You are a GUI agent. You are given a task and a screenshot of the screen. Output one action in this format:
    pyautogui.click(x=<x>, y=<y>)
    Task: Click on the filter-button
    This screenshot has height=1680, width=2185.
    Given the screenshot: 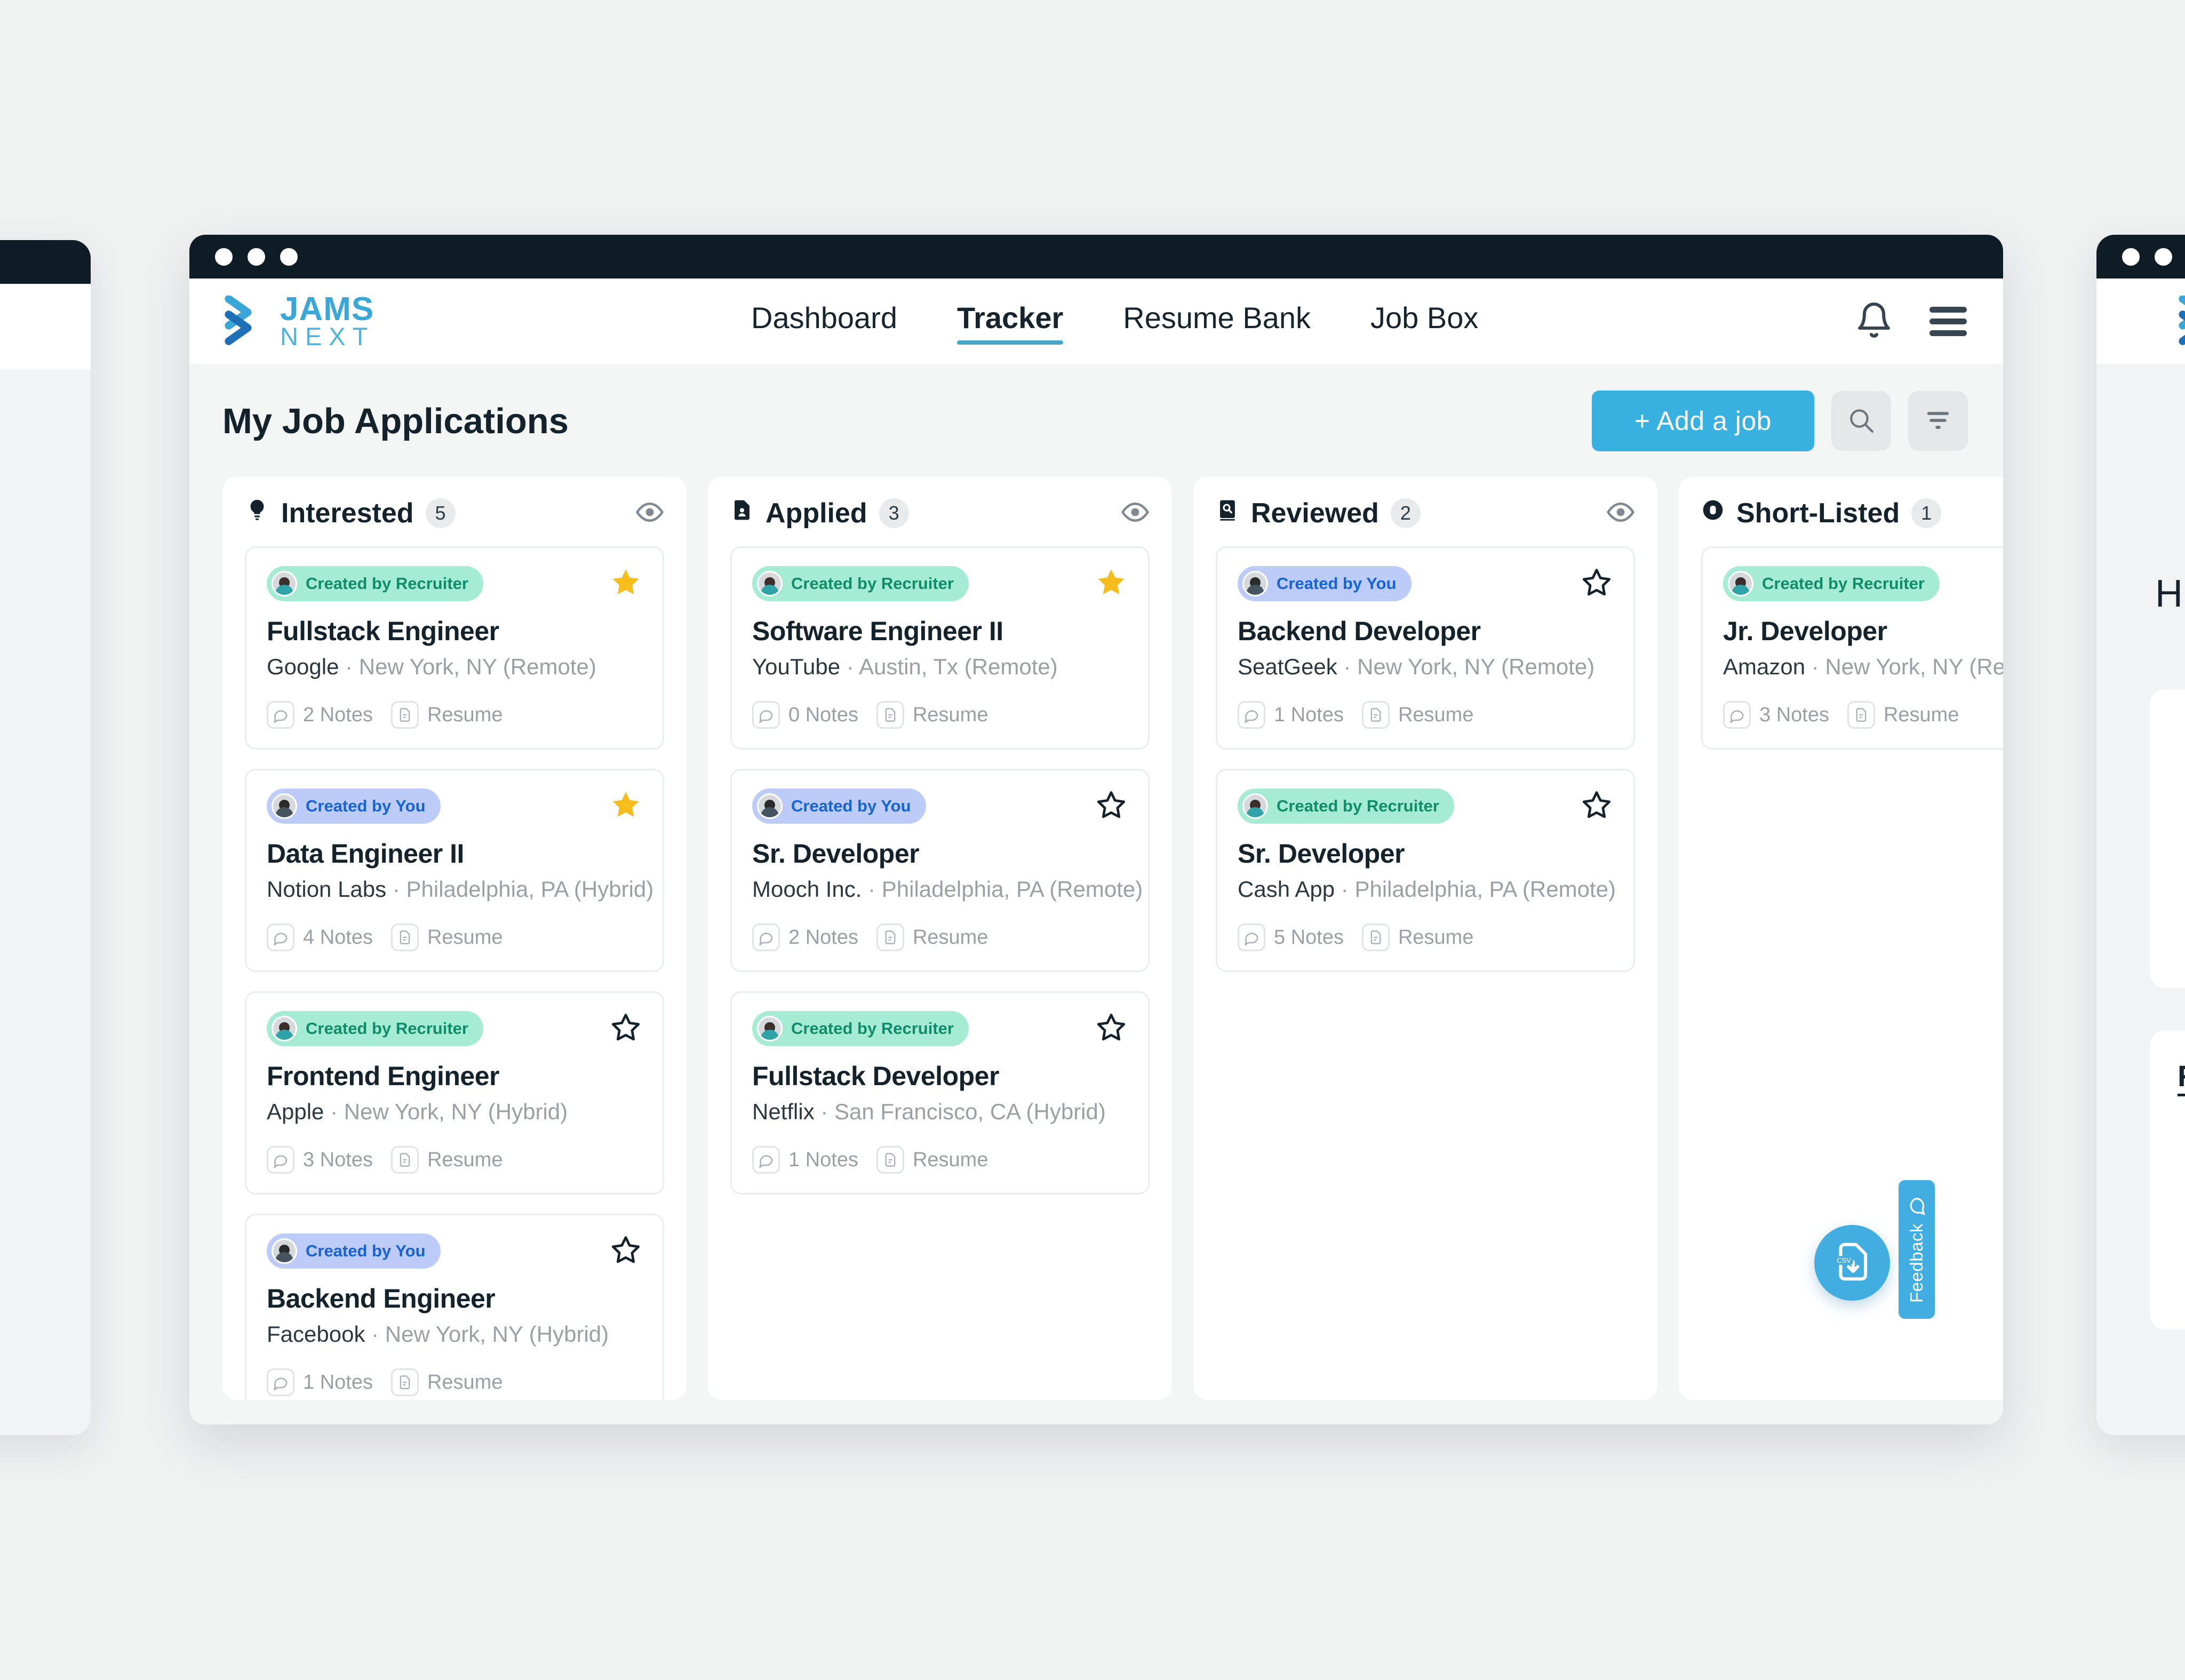 What is the action you would take?
    pyautogui.click(x=1938, y=421)
    